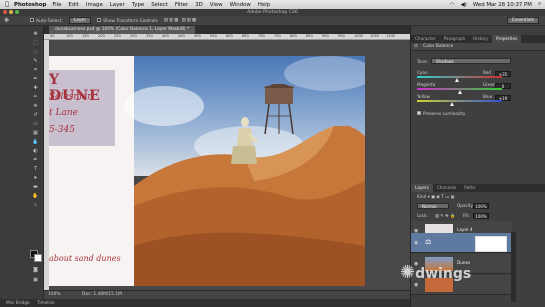  What do you see at coordinates (18, 302) in the screenshot?
I see `tab-mini-bridge: Mini Bridge` at bounding box center [18, 302].